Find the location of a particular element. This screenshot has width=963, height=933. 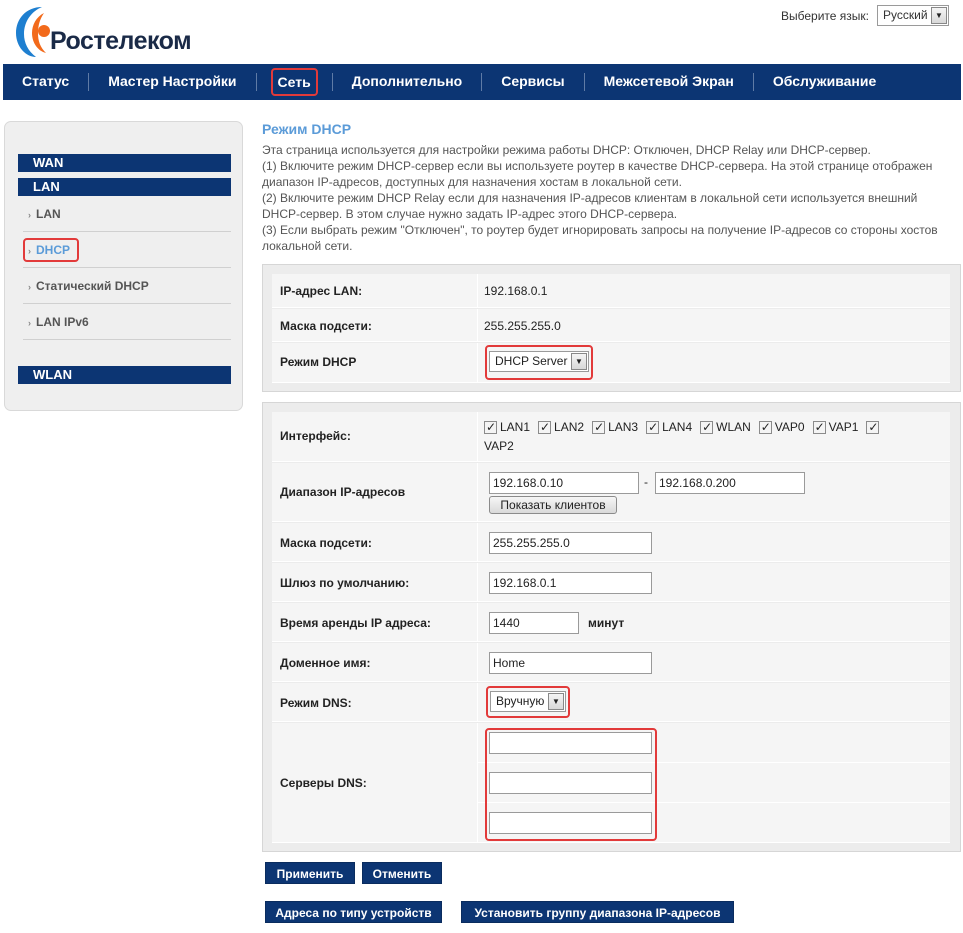

lease-time-input: 1440 is located at coordinates (534, 623).